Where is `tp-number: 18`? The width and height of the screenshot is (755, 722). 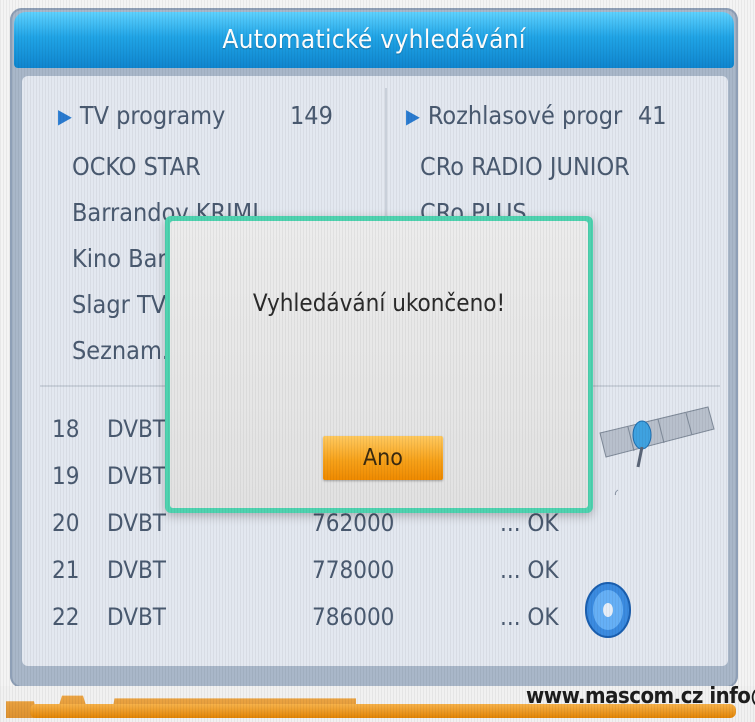 tp-number: 18 is located at coordinates (66, 429).